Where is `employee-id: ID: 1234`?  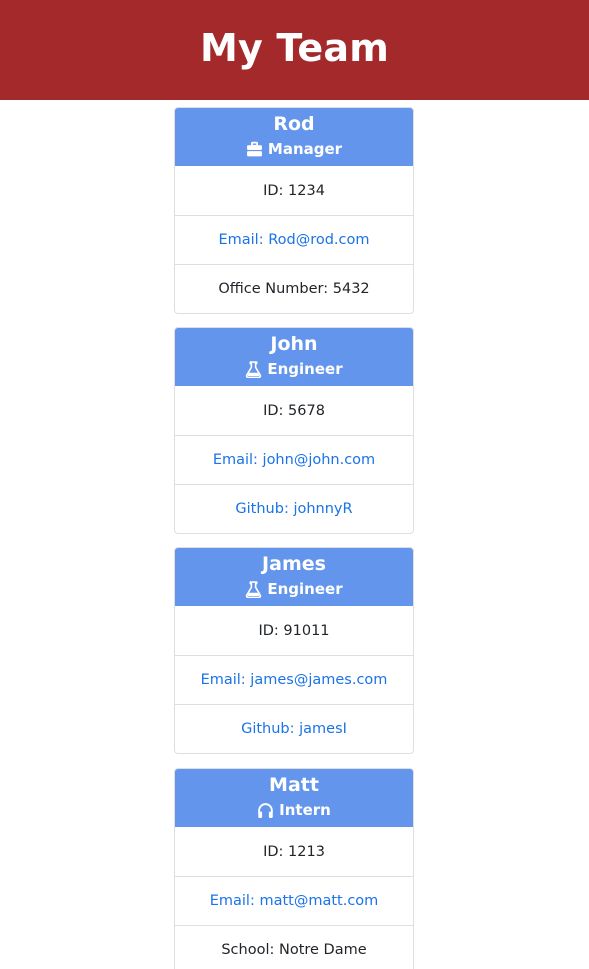
employee-id: ID: 1234 is located at coordinates (294, 190).